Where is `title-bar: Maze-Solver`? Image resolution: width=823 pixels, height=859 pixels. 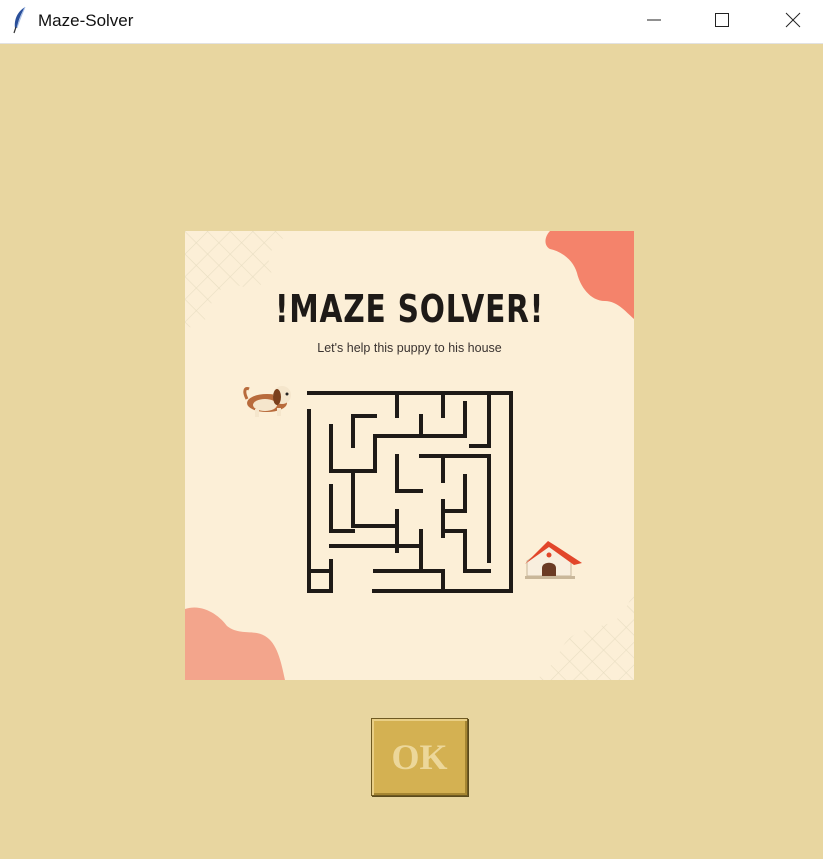
title-bar: Maze-Solver is located at coordinates (411, 22).